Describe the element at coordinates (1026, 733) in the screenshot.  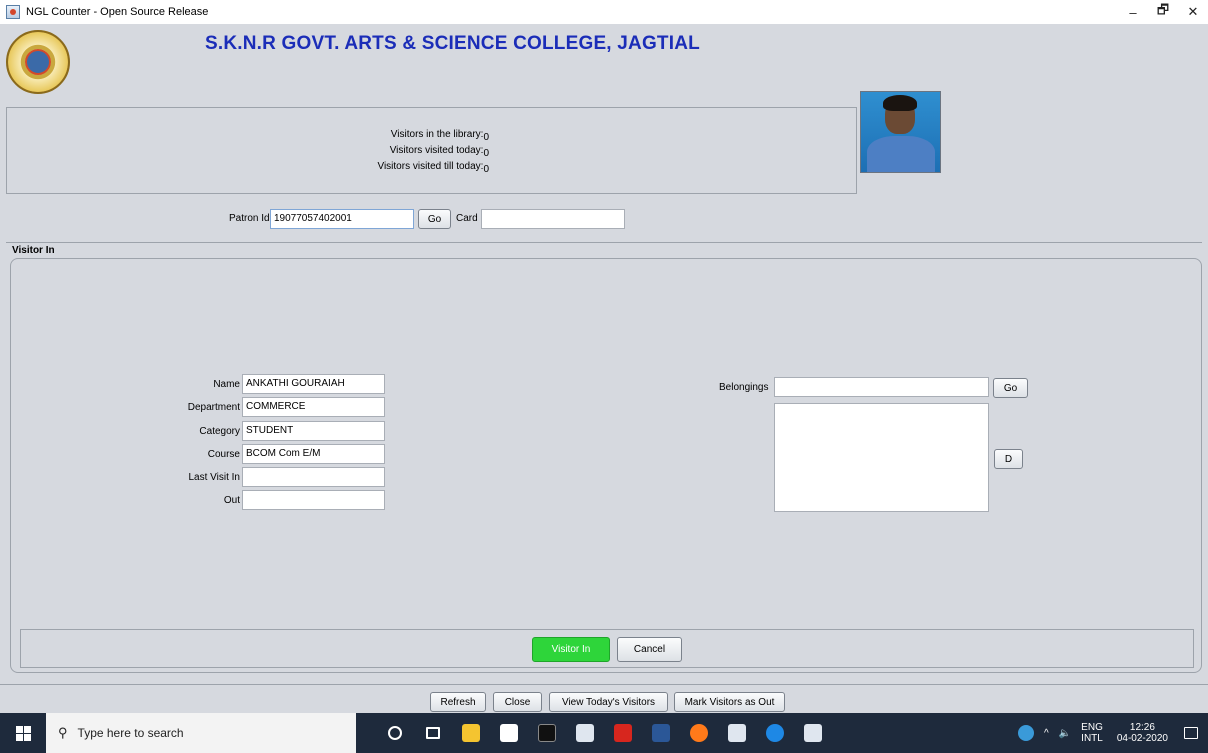
I see `help-icon` at that location.